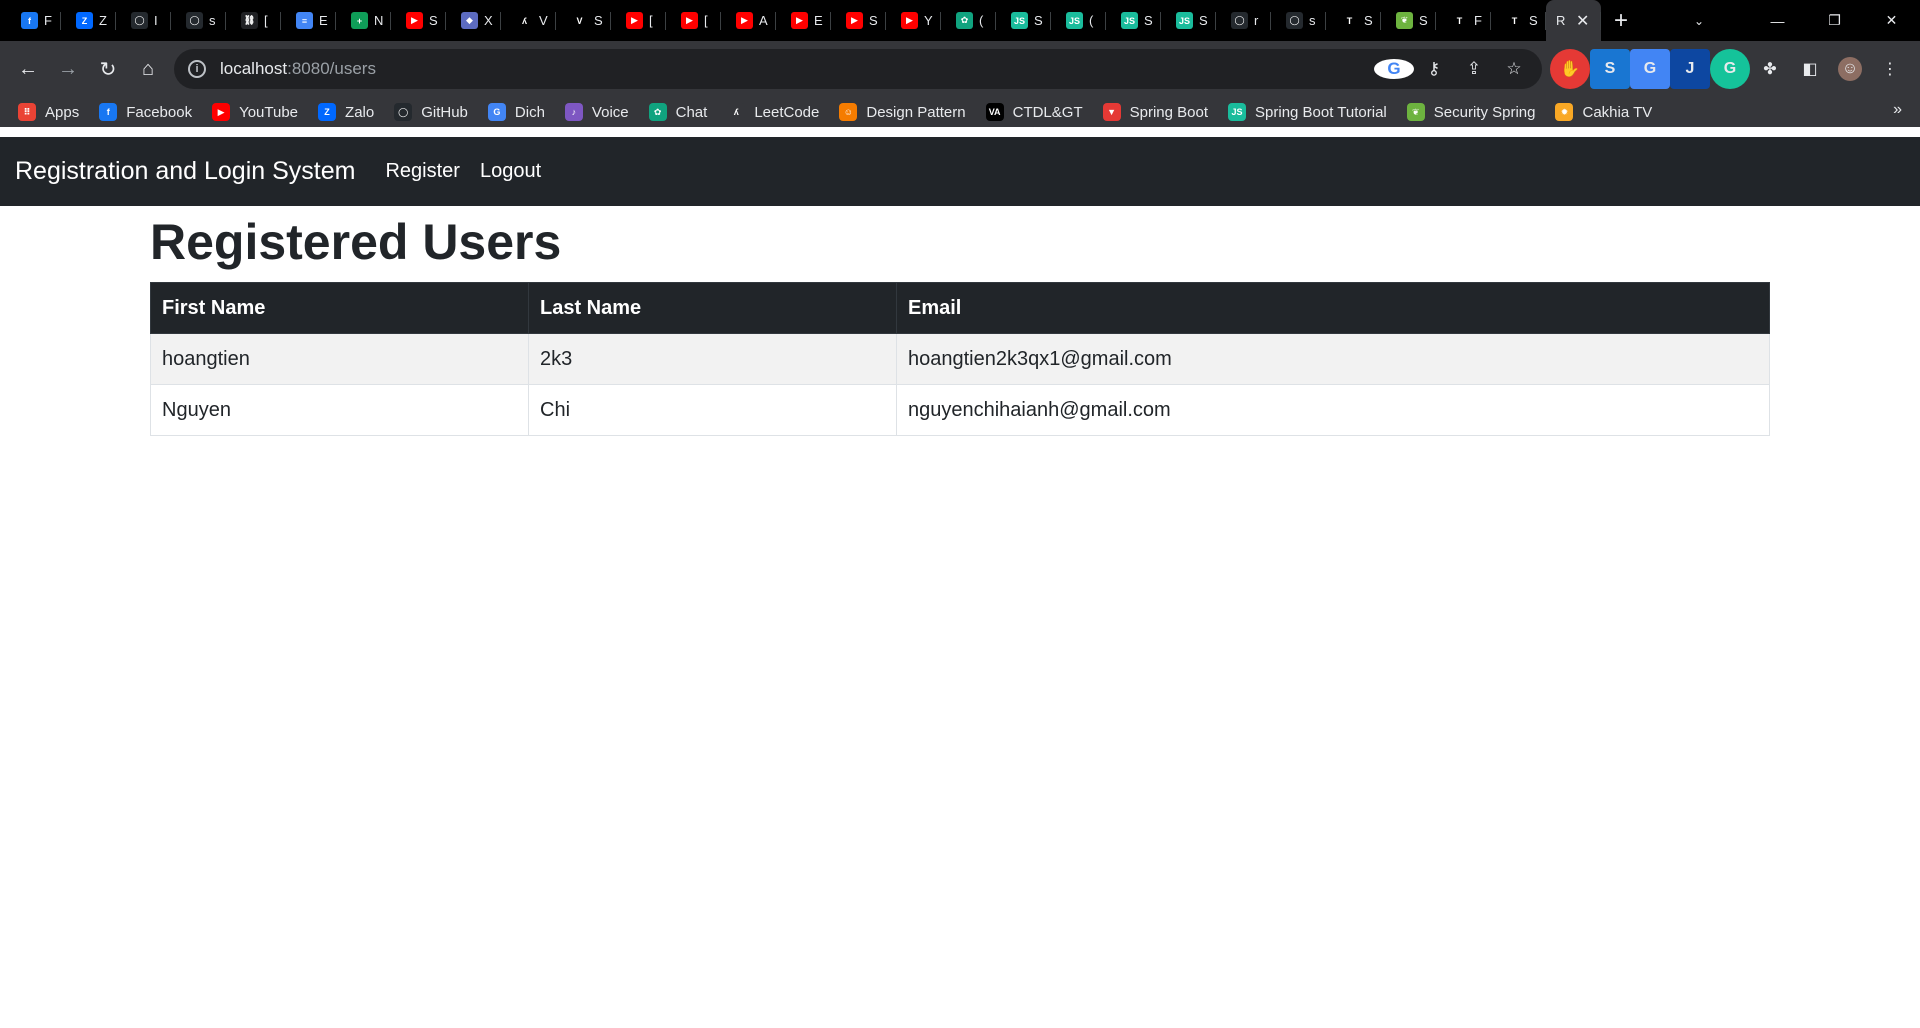 This screenshot has width=1920, height=1028. Describe the element at coordinates (108, 69) in the screenshot. I see `reload-button: ↻` at that location.